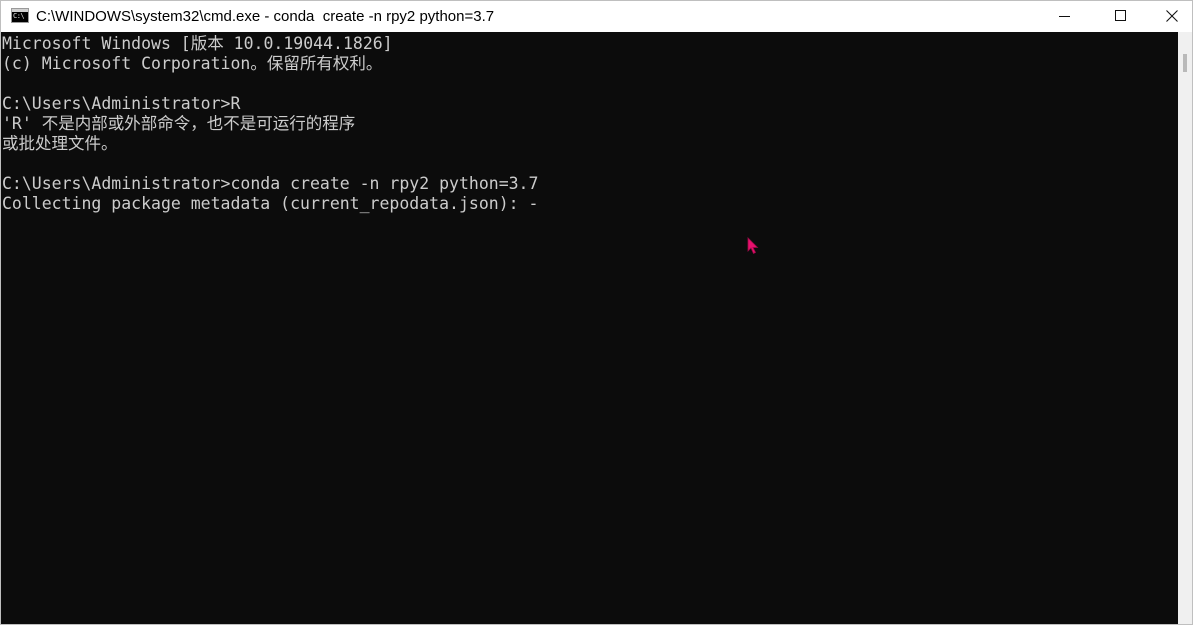 This screenshot has height=625, width=1193. I want to click on console-line: 或批处理文件。, so click(60, 143).